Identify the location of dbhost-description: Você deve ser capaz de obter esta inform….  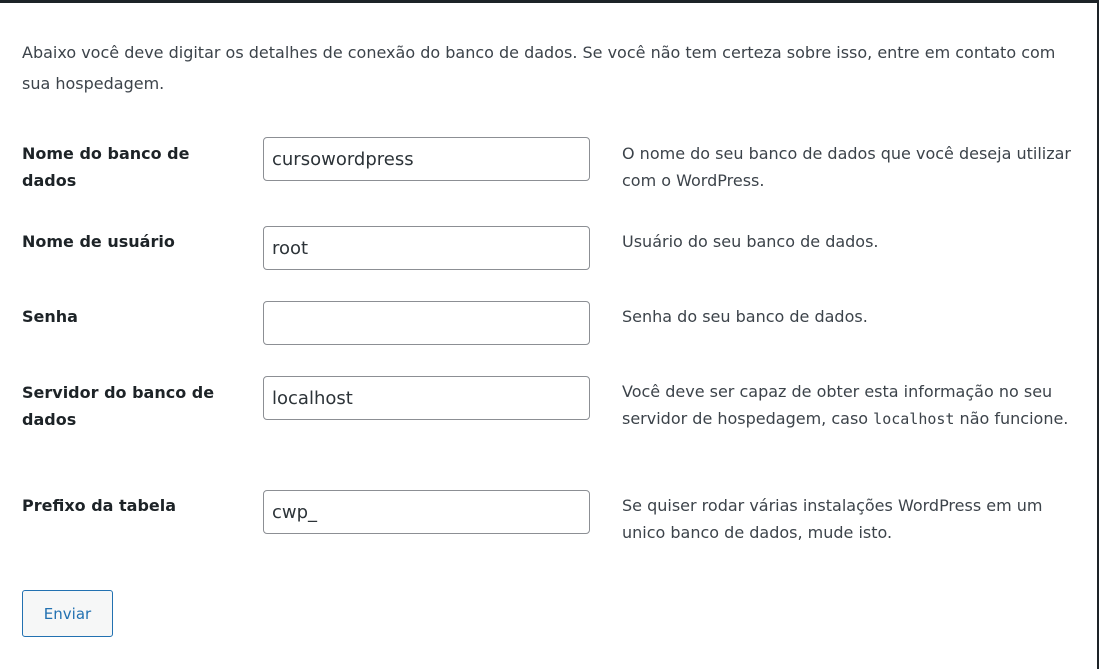
(847, 405).